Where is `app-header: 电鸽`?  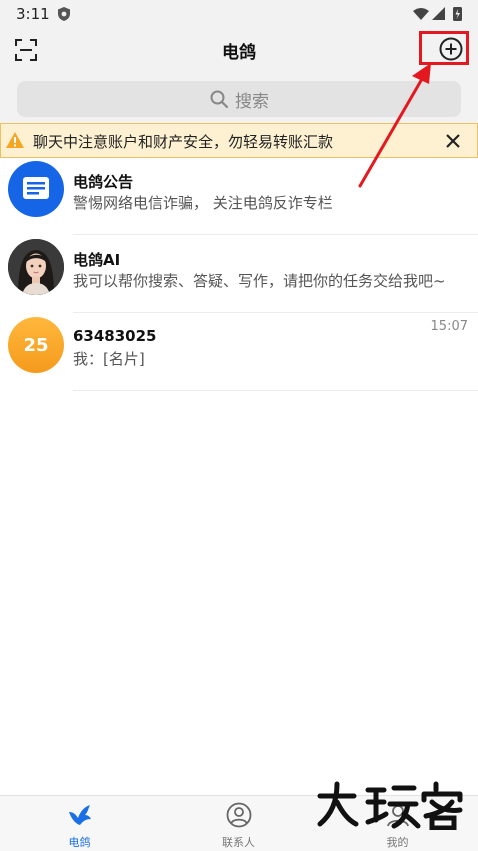
app-header: 电鸽 is located at coordinates (239, 50).